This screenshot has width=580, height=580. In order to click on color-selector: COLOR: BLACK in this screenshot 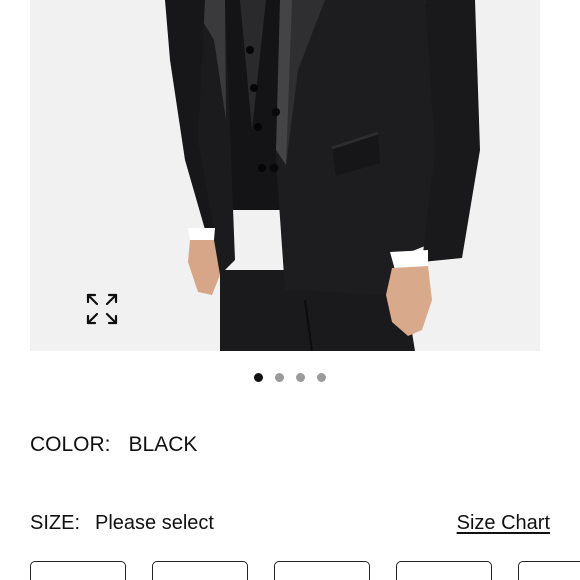, I will do `click(113, 445)`.